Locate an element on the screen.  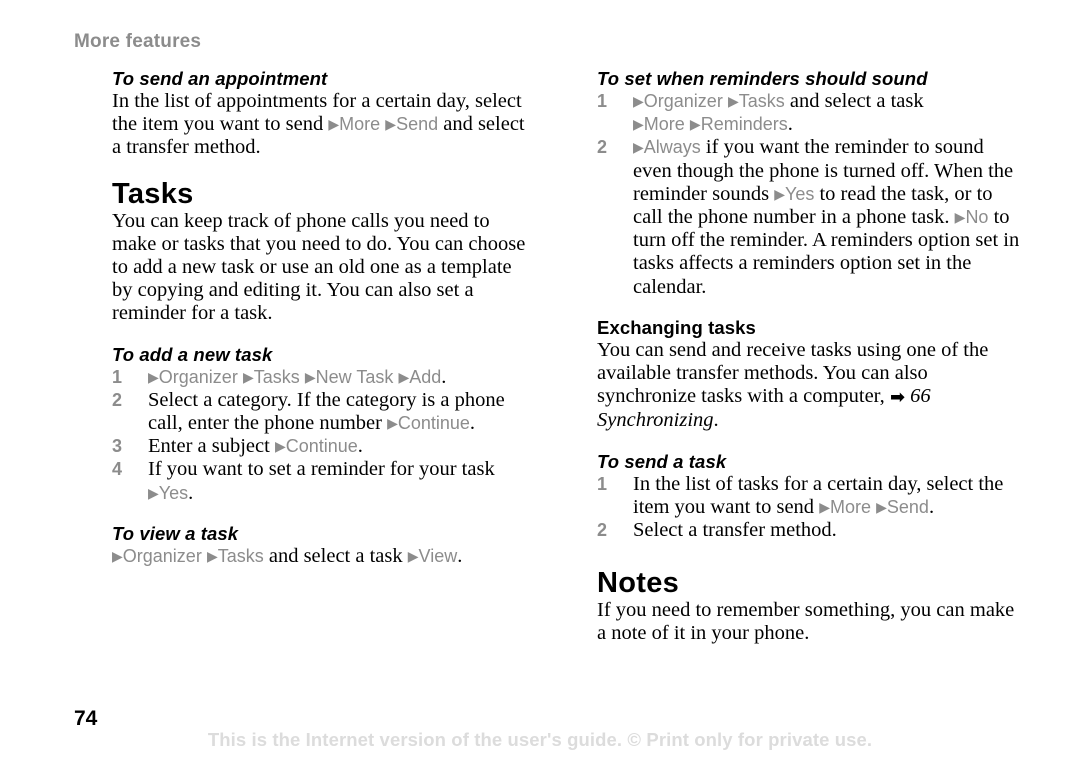
heading-to-send-a-task: To send a task is located at coordinates (662, 461).